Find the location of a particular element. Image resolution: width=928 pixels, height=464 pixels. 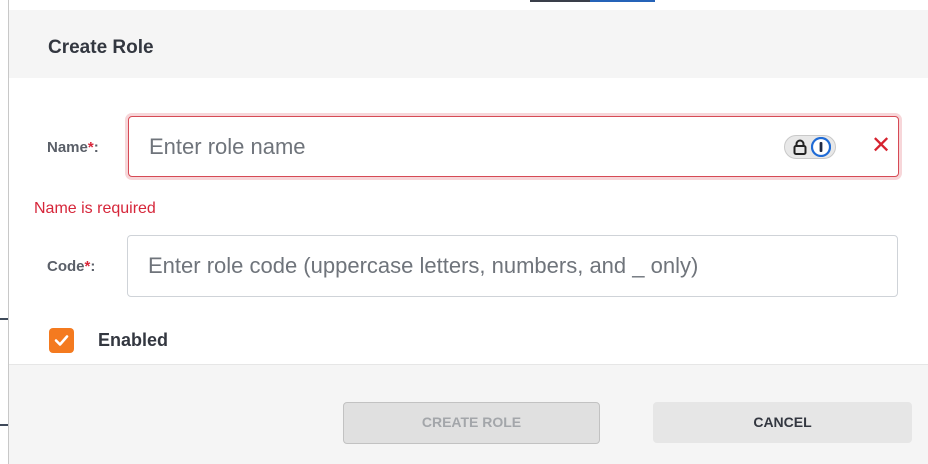

name-label: Name*: is located at coordinates (73, 147).